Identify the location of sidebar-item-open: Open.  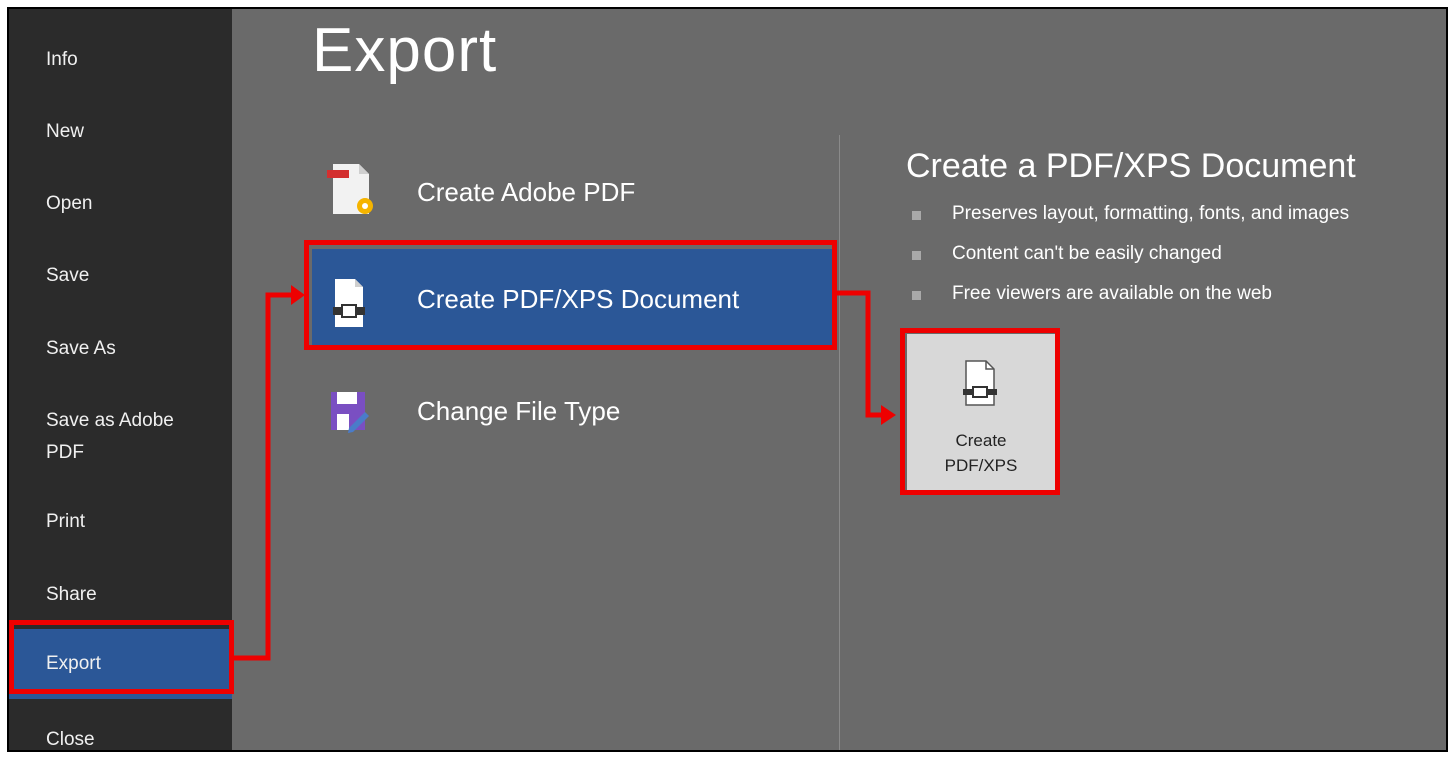
(120, 204).